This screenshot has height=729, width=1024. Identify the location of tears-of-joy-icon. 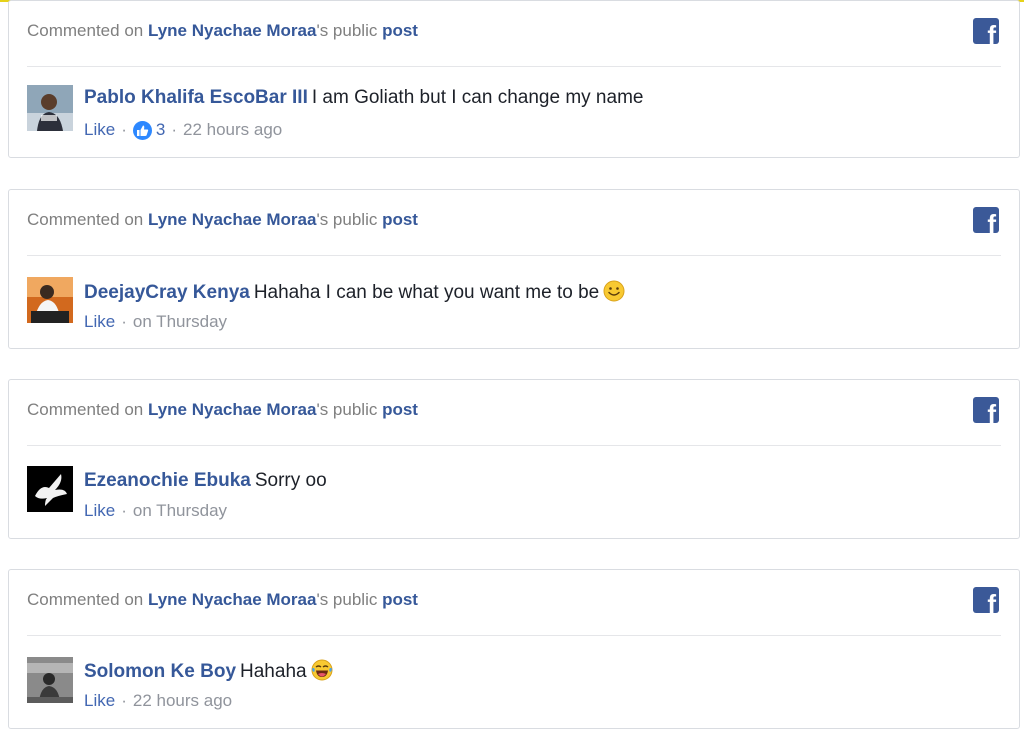
(322, 670).